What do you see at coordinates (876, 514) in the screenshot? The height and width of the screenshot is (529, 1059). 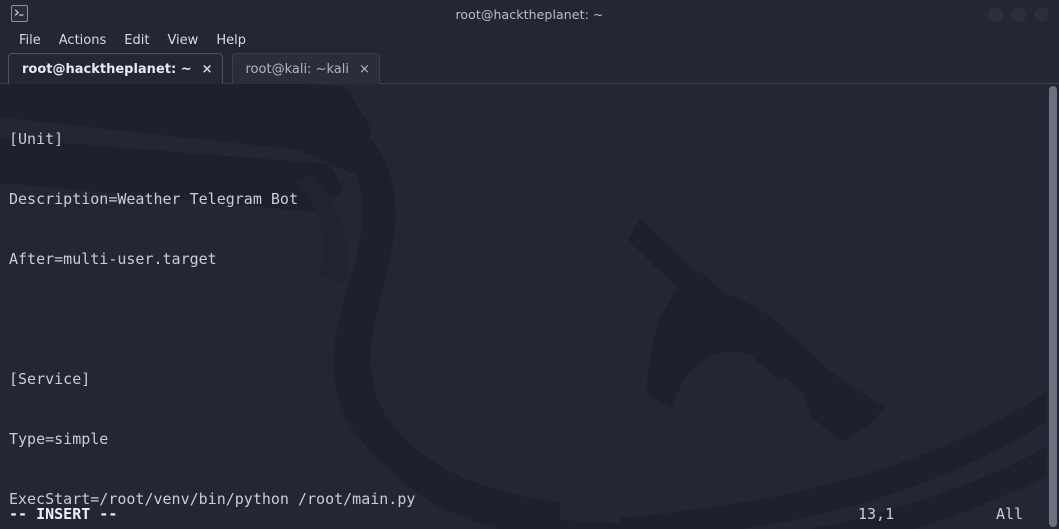 I see `status-cursor-position: 13,1` at bounding box center [876, 514].